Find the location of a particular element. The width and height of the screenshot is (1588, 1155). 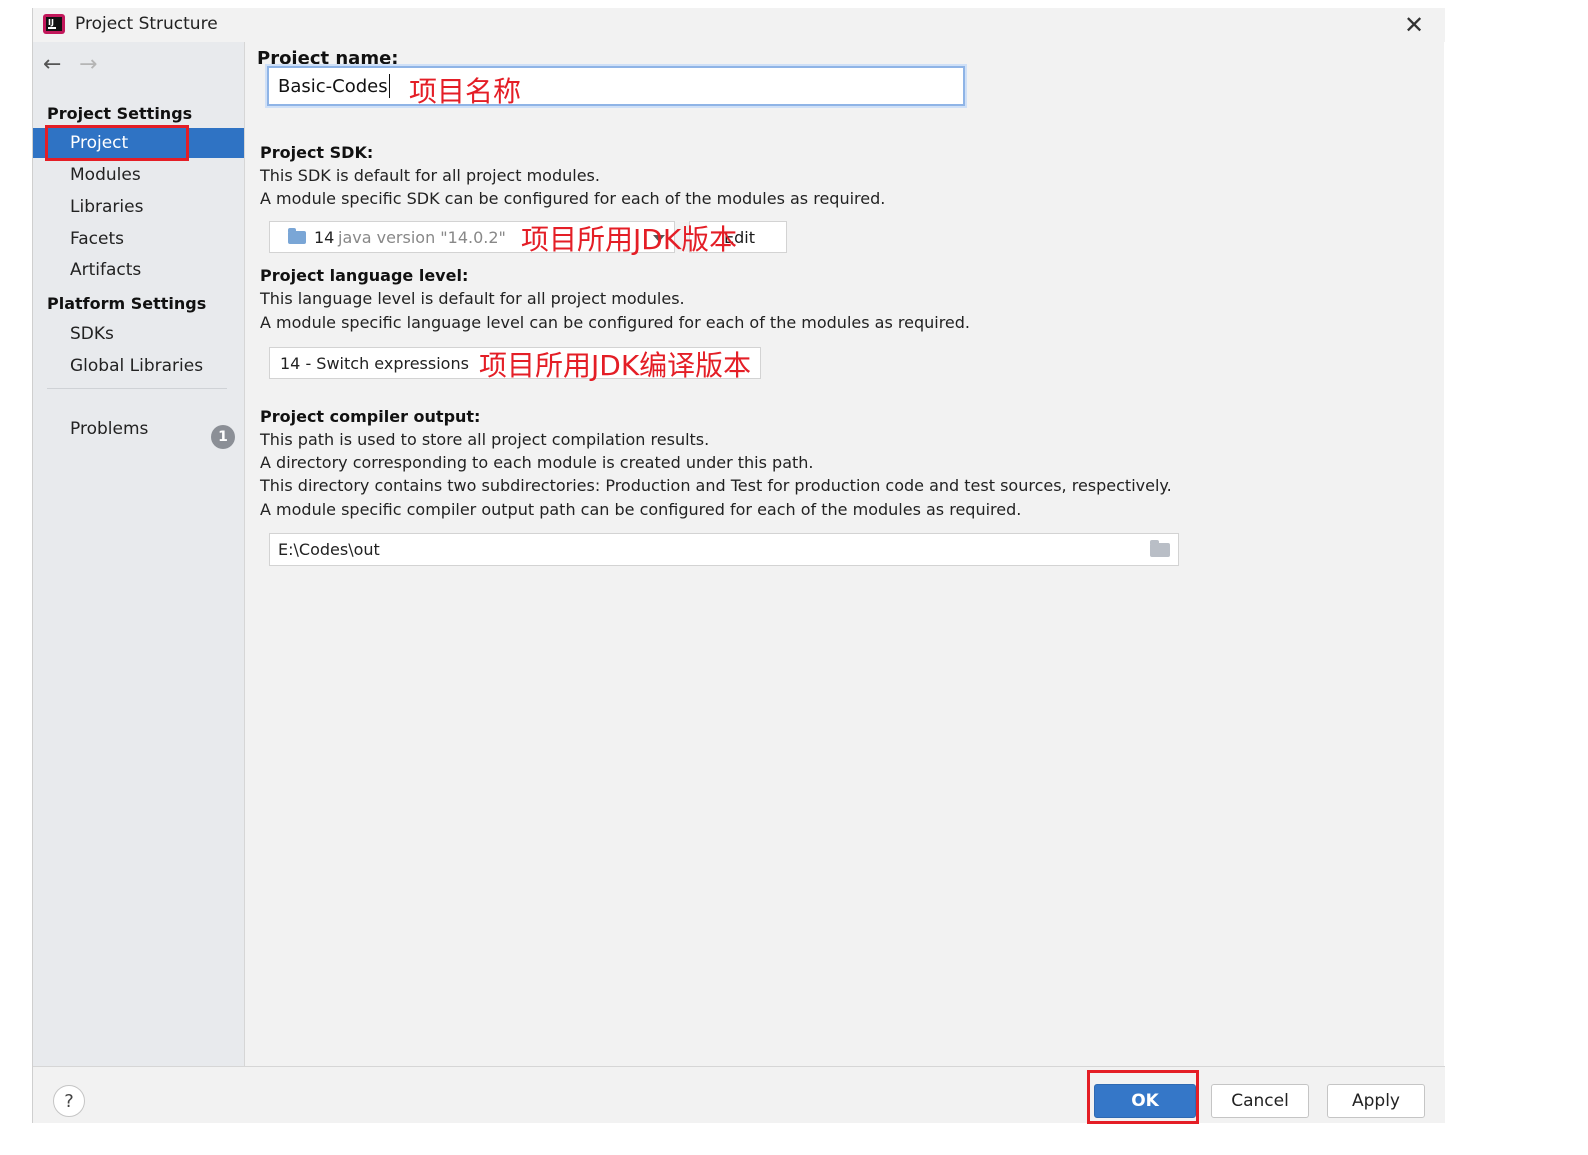

project-sdk-label: Project SDK: is located at coordinates (317, 152).